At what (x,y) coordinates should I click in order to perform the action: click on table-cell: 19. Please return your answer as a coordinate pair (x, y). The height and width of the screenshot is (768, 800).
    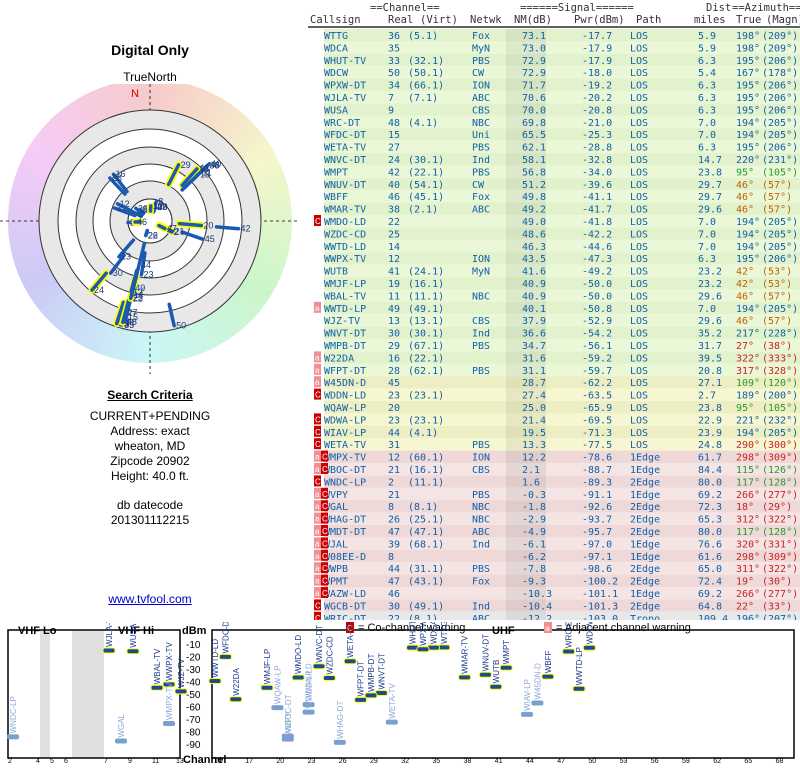
    Looking at the image, I should click on (394, 284).